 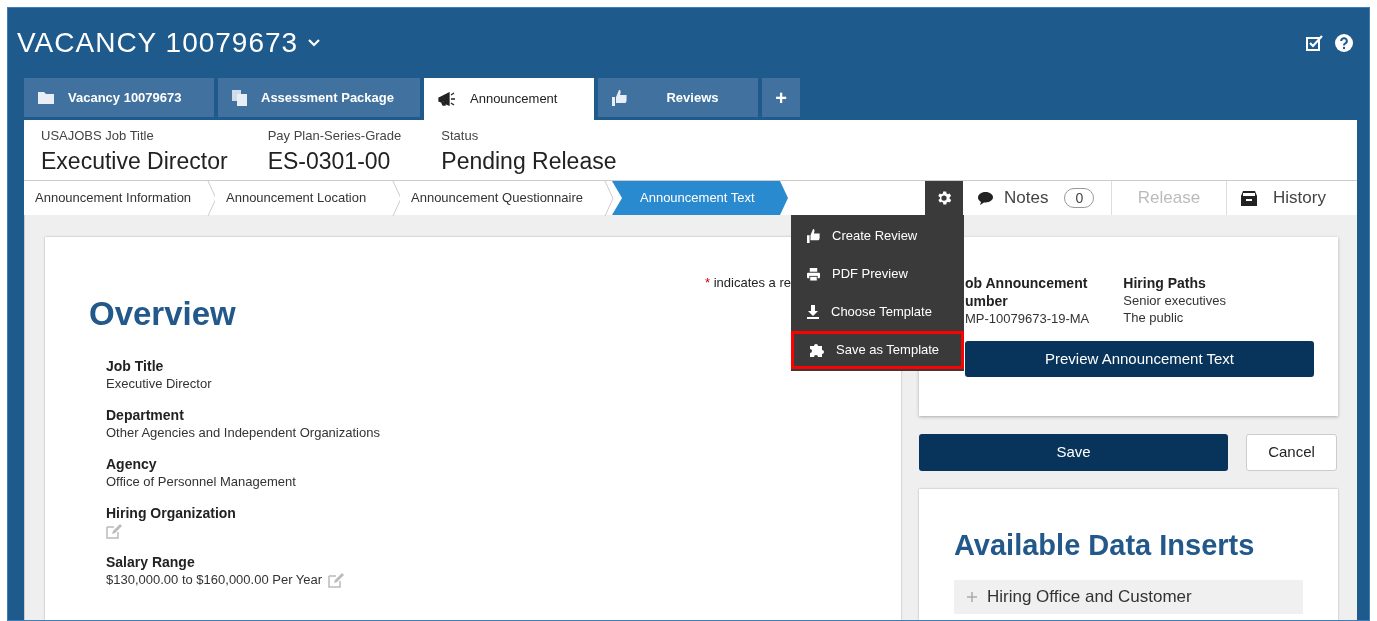 What do you see at coordinates (135, 366) in the screenshot?
I see `field-label: Job Title` at bounding box center [135, 366].